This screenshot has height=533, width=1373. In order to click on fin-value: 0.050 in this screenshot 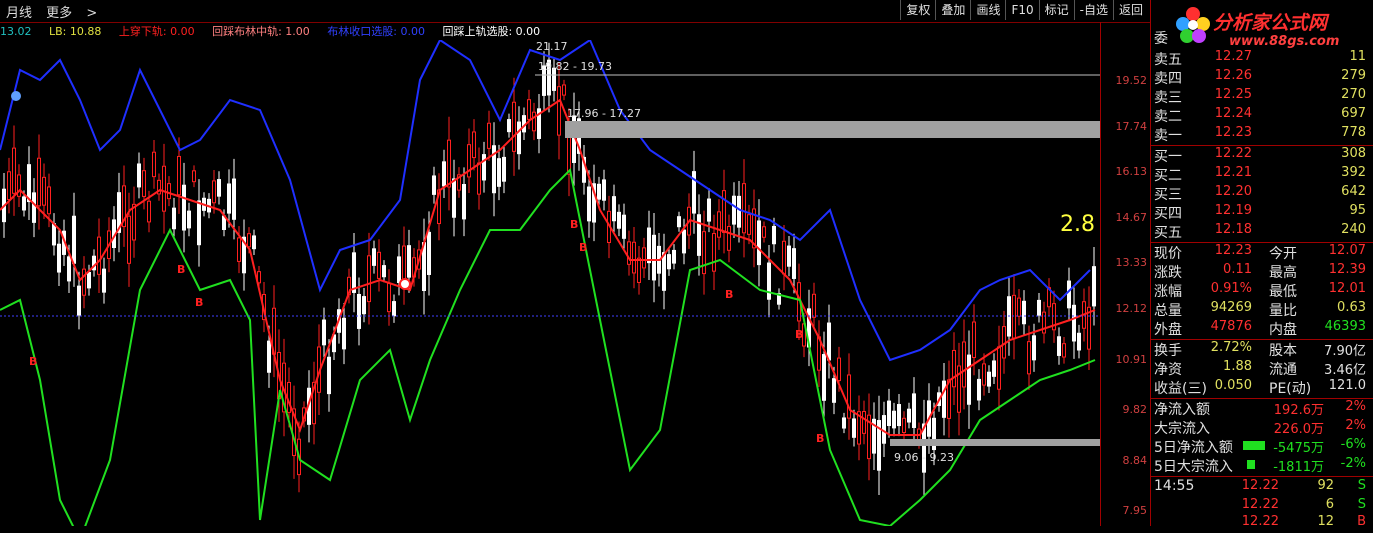, I will do `click(1233, 385)`.